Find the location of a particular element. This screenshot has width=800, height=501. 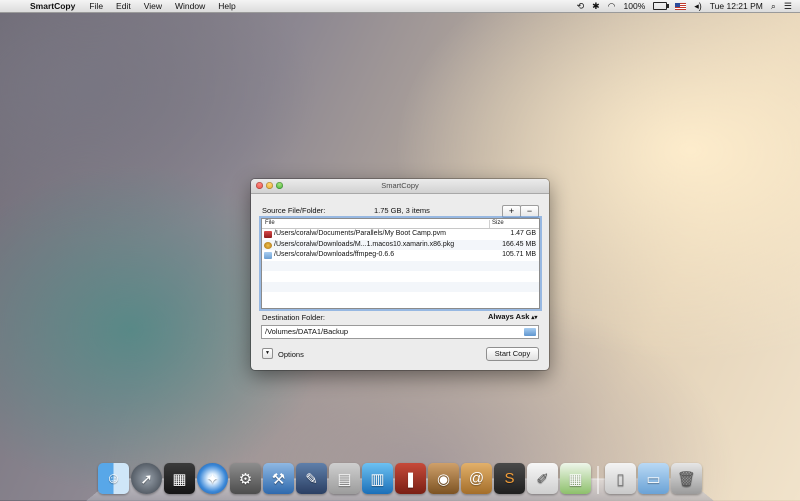

safari-icon: ✦ is located at coordinates (212, 478).